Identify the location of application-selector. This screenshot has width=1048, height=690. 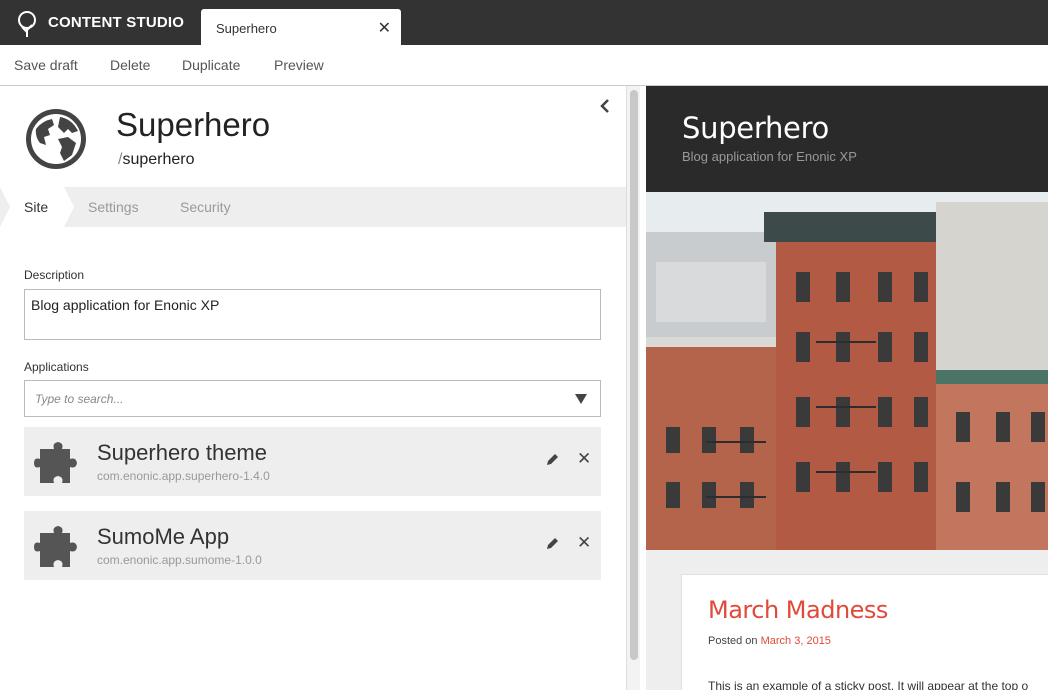
(312, 398).